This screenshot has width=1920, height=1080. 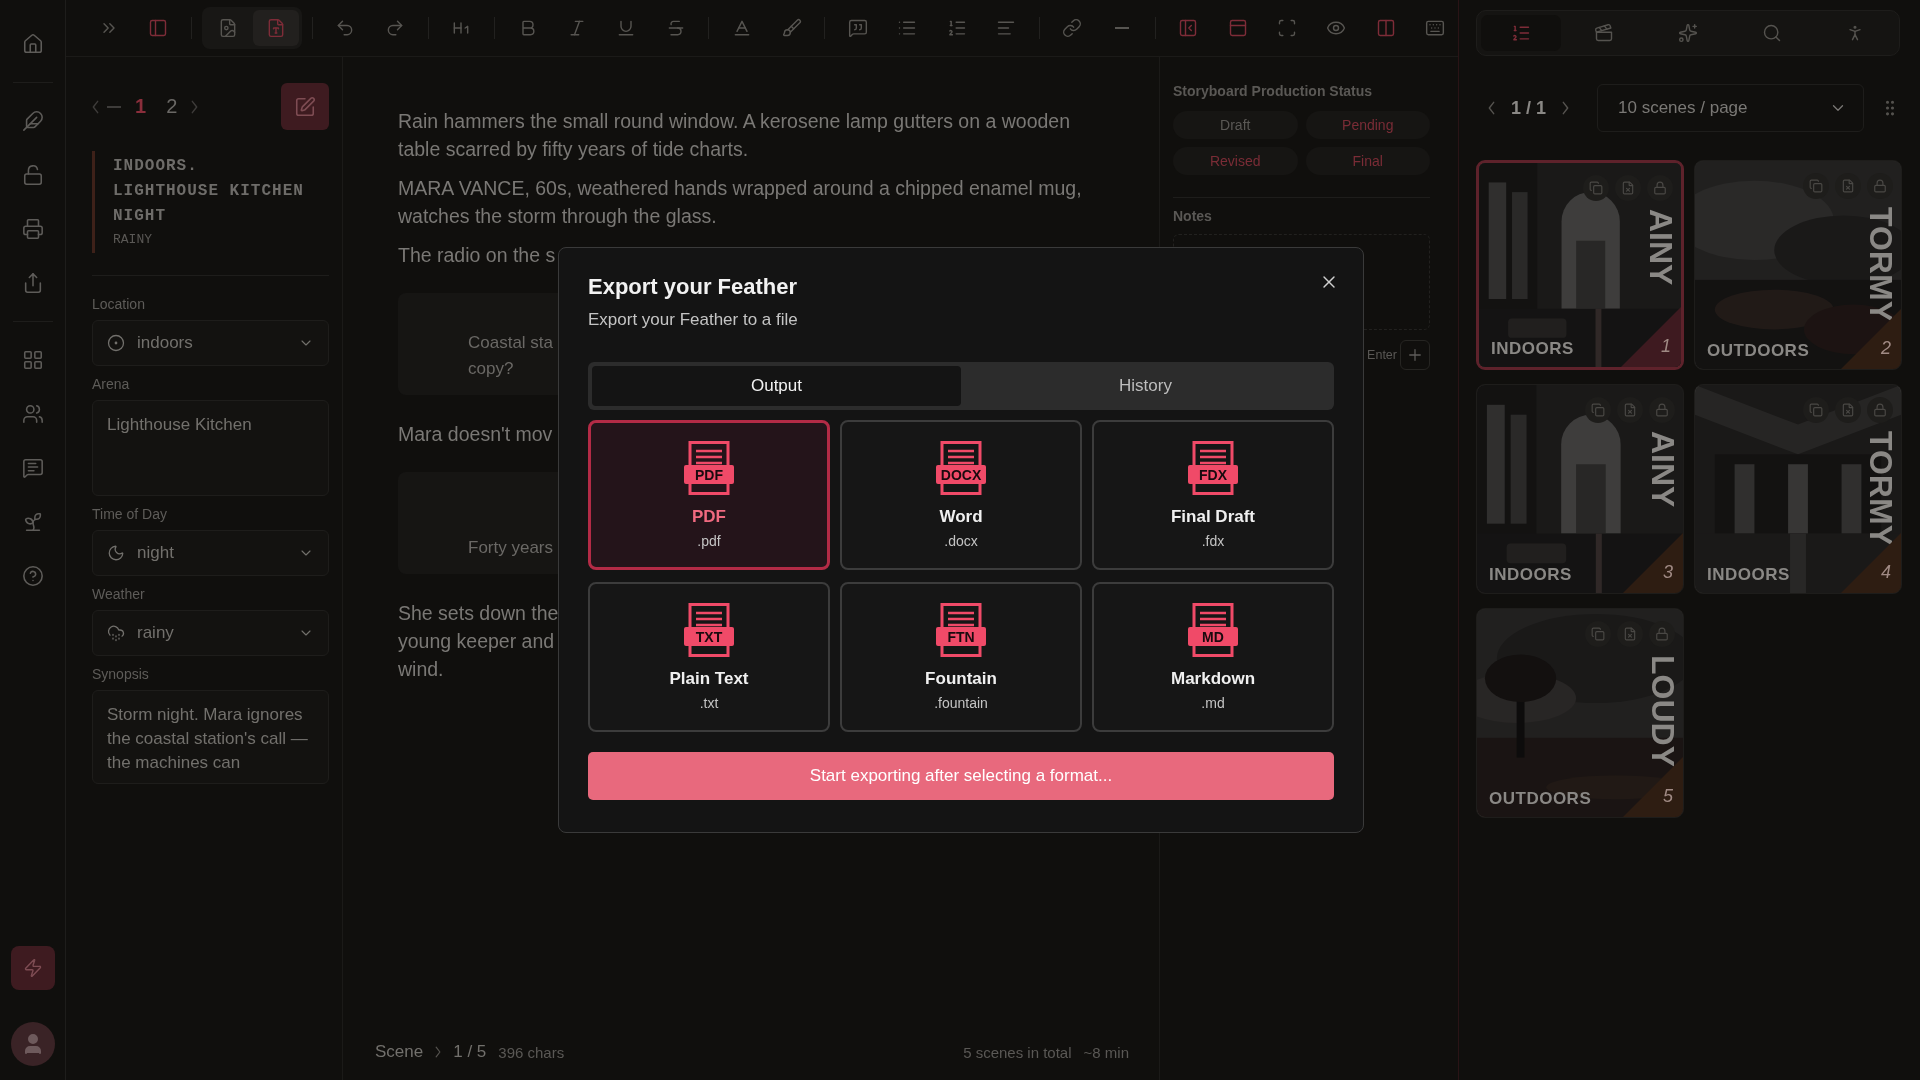 I want to click on format-card: DOCX Word .docx, so click(x=961, y=495).